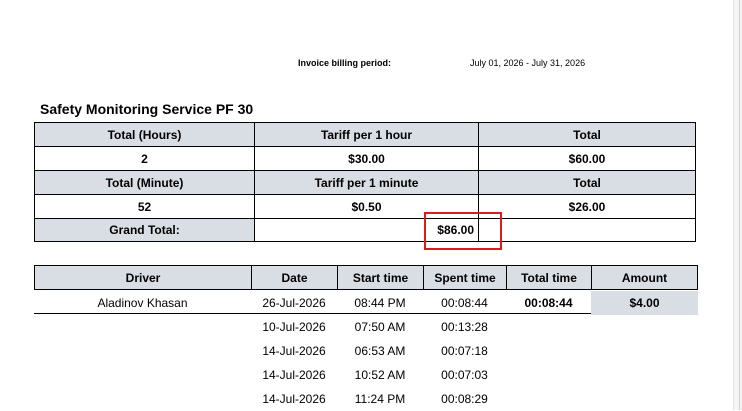  What do you see at coordinates (144, 230) in the screenshot?
I see `grand-total-label: Grand Total:` at bounding box center [144, 230].